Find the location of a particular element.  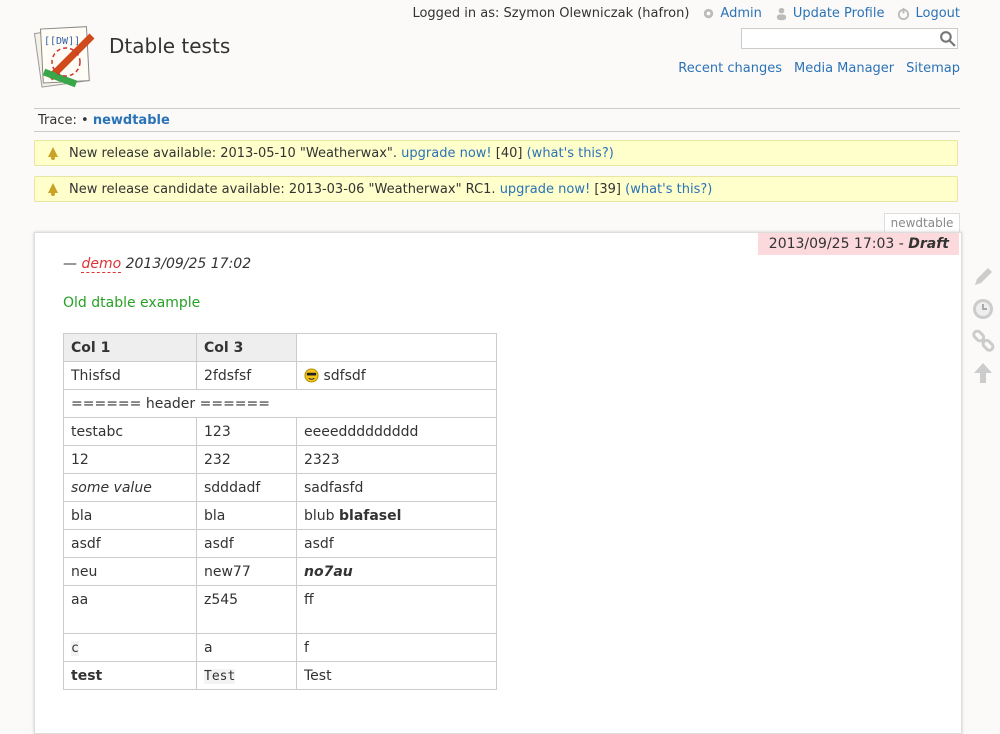

top-nav: Recent changes Media Manager Sitemap is located at coordinates (819, 68).